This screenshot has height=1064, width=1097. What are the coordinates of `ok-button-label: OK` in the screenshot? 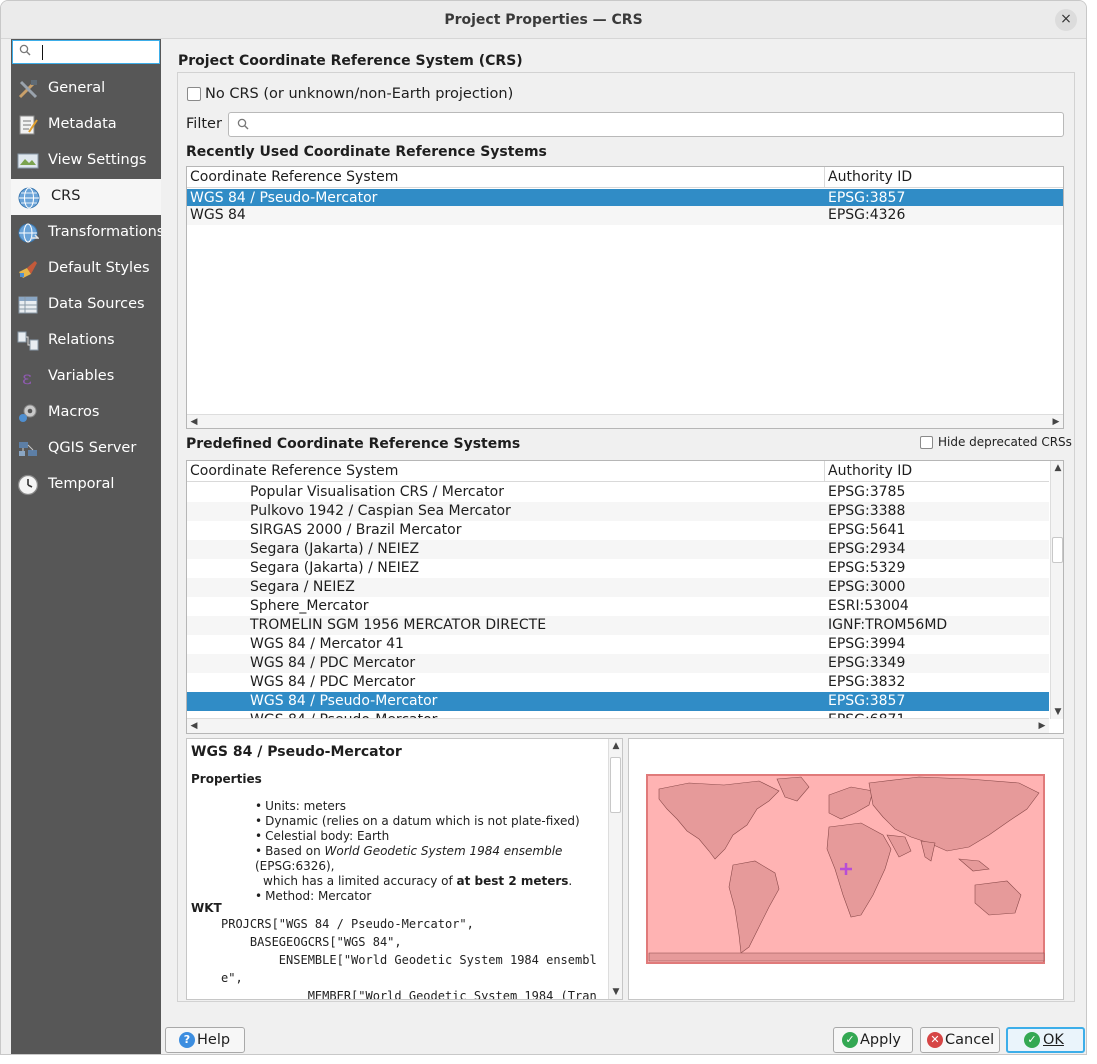 It's located at (1053, 1040).